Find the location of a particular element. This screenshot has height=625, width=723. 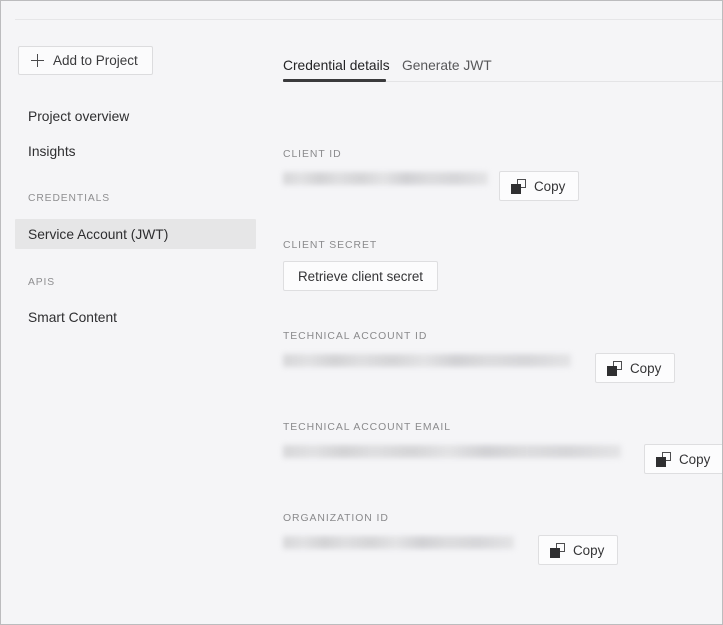

copy-organization-id-button: Copy is located at coordinates (578, 550).